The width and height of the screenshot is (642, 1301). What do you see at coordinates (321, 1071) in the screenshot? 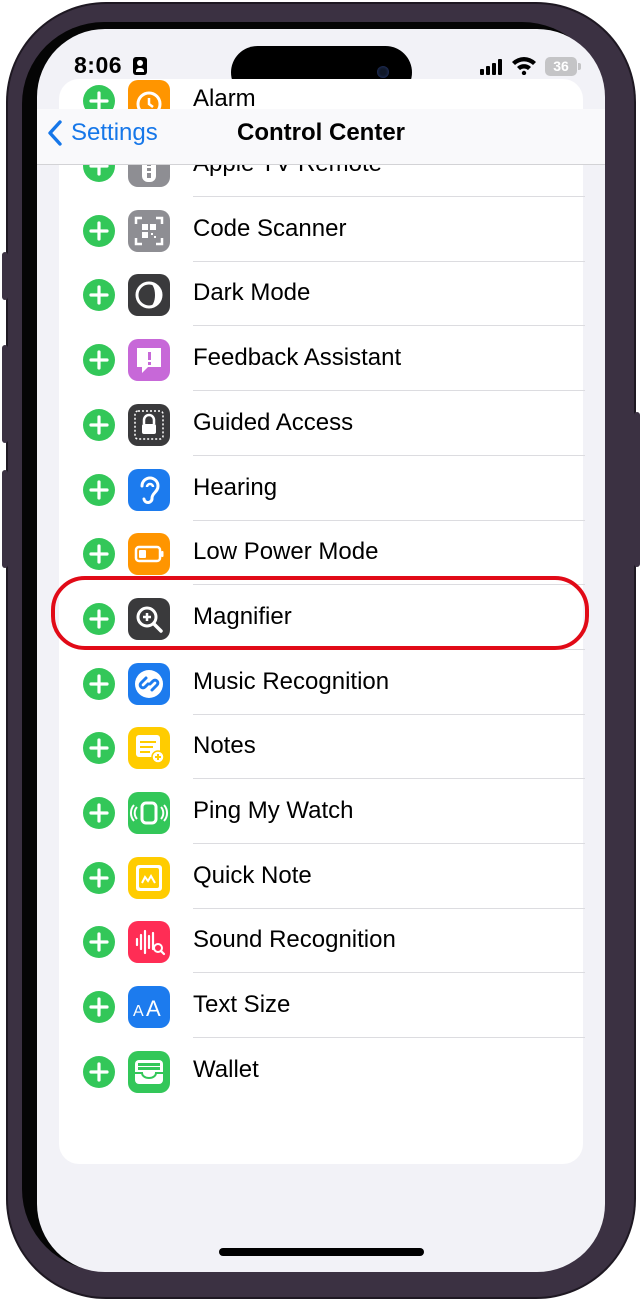
I see `control-row-wallet: Wallet` at bounding box center [321, 1071].